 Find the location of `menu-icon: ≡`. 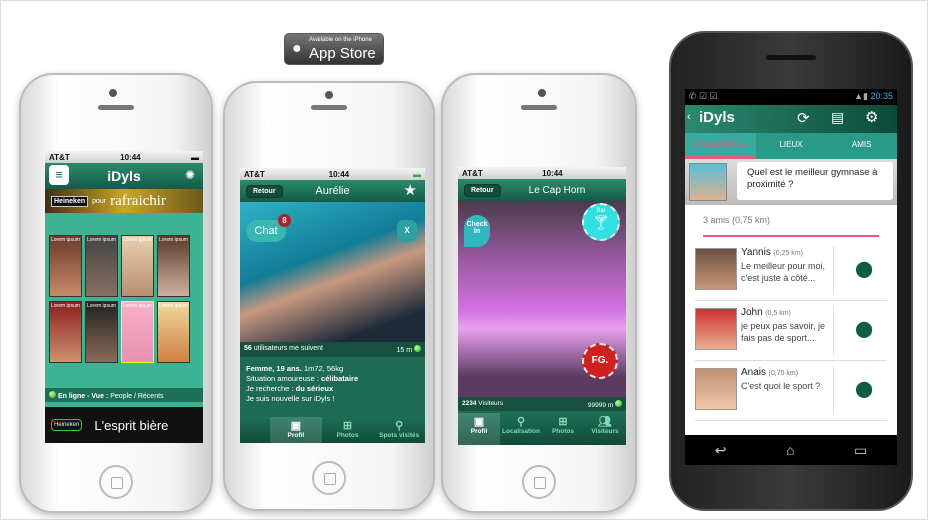

menu-icon: ≡ is located at coordinates (59, 175).